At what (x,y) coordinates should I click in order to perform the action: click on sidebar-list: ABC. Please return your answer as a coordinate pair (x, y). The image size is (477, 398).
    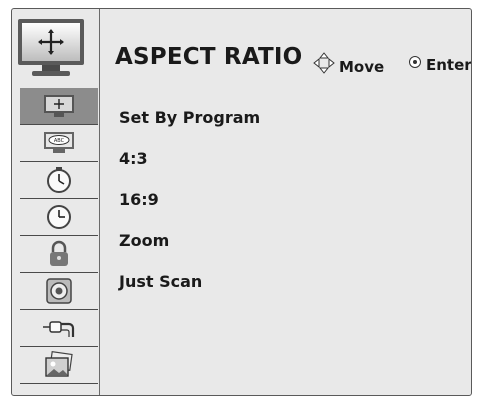
    Looking at the image, I should click on (59, 236).